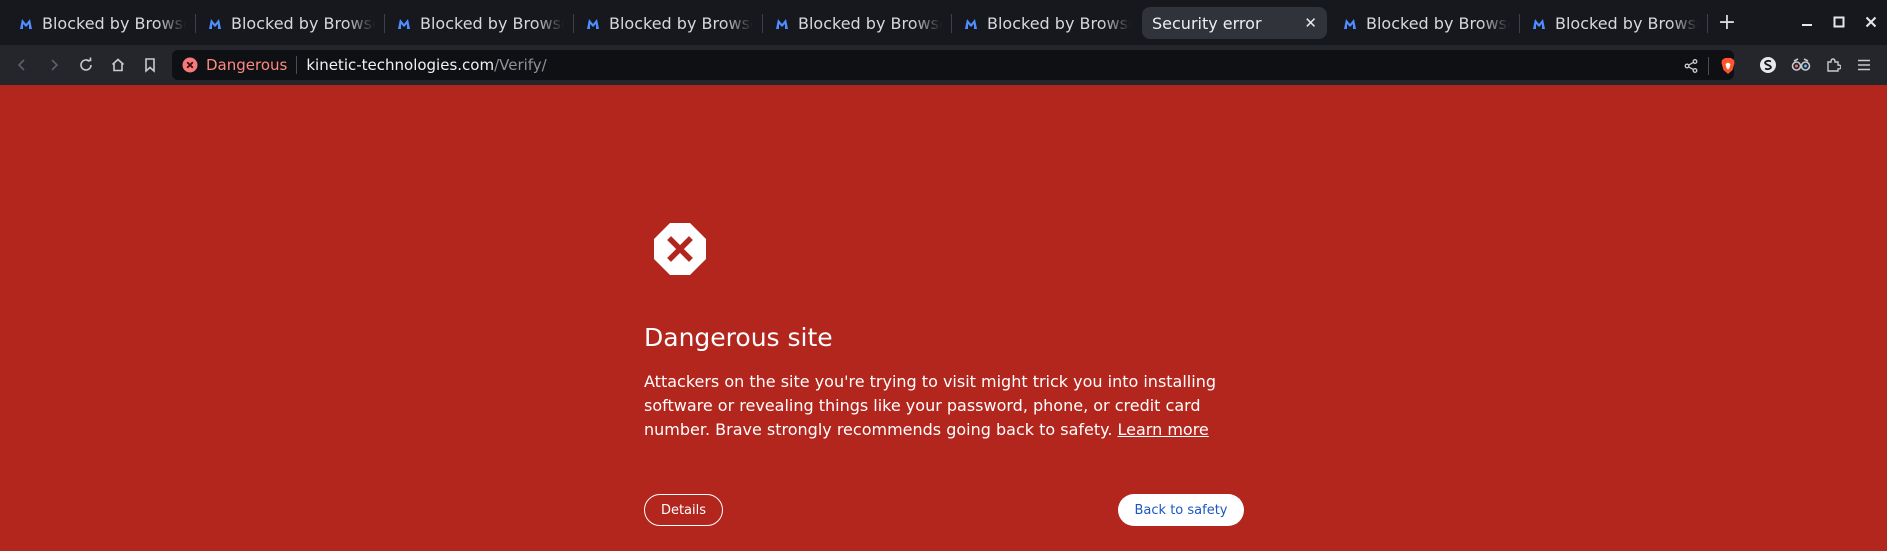  What do you see at coordinates (683, 510) in the screenshot?
I see `details-button: Details` at bounding box center [683, 510].